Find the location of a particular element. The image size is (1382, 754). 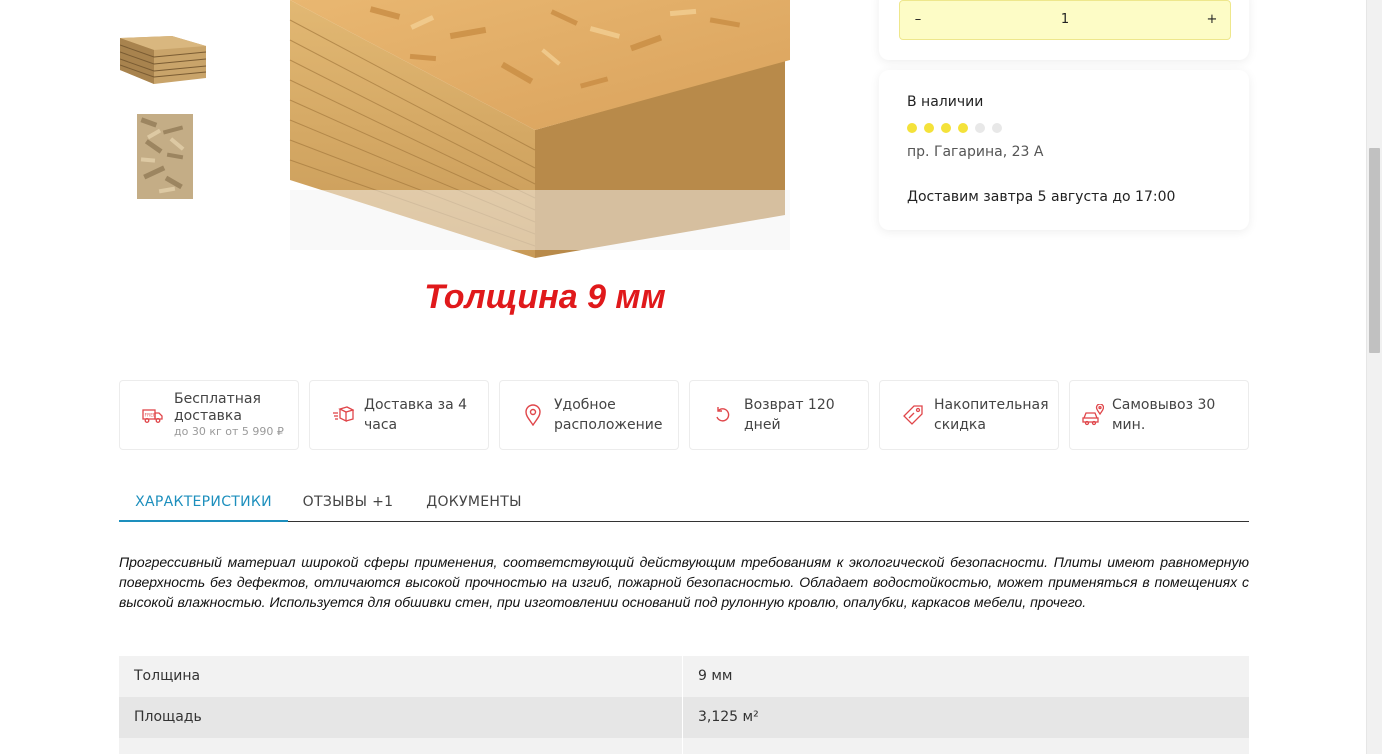

spec-value is located at coordinates (966, 746).